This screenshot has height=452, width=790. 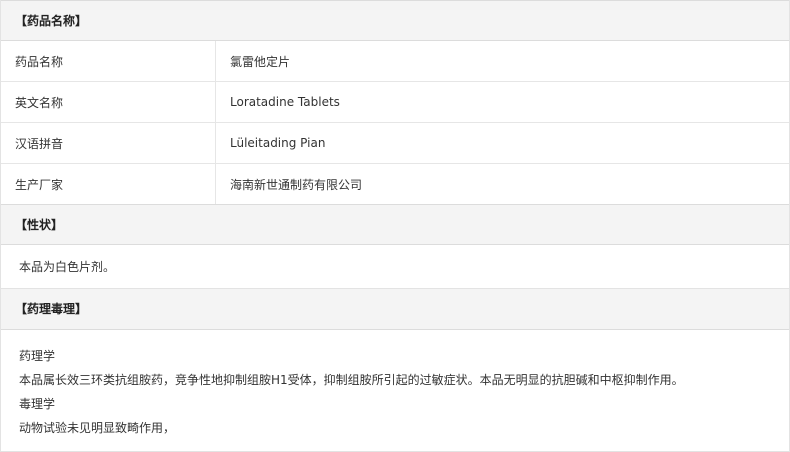 I want to click on section-header-character: 【性状】, so click(x=395, y=224).